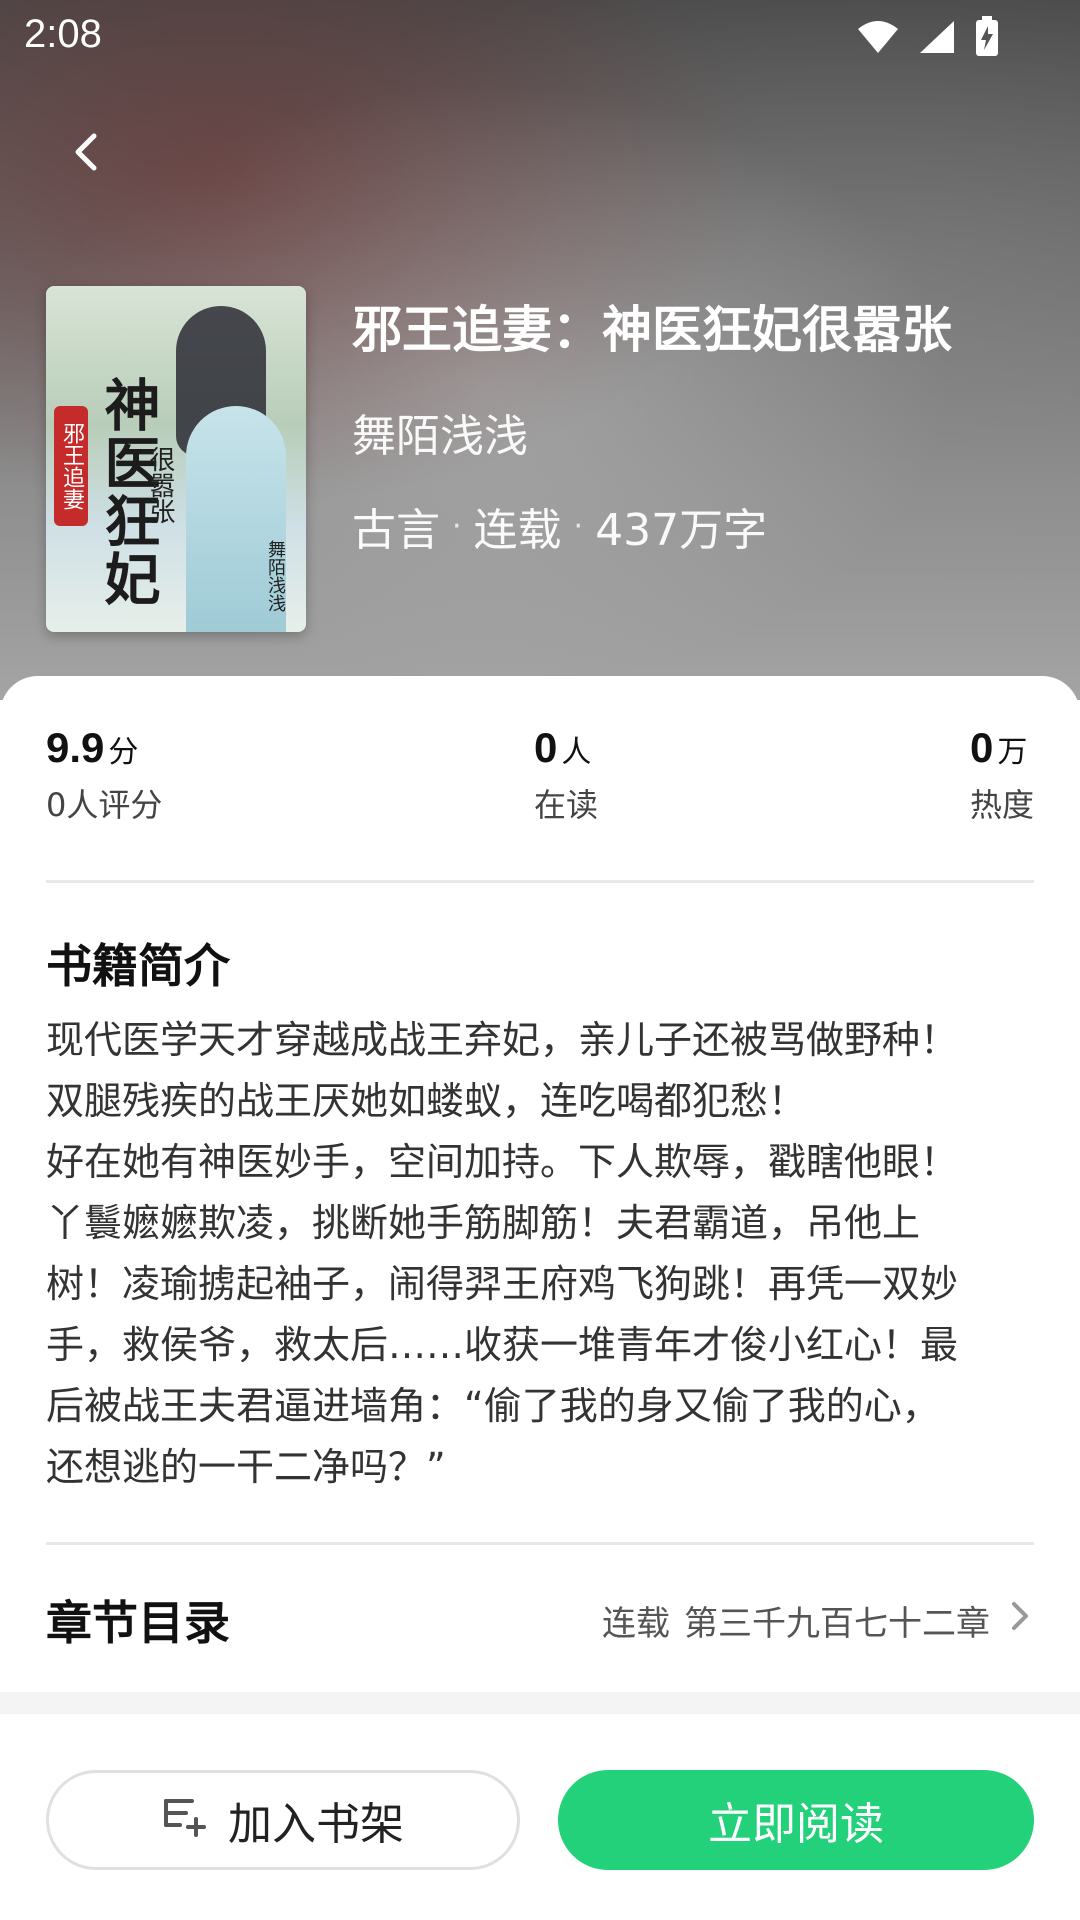  I want to click on signal-icon, so click(937, 39).